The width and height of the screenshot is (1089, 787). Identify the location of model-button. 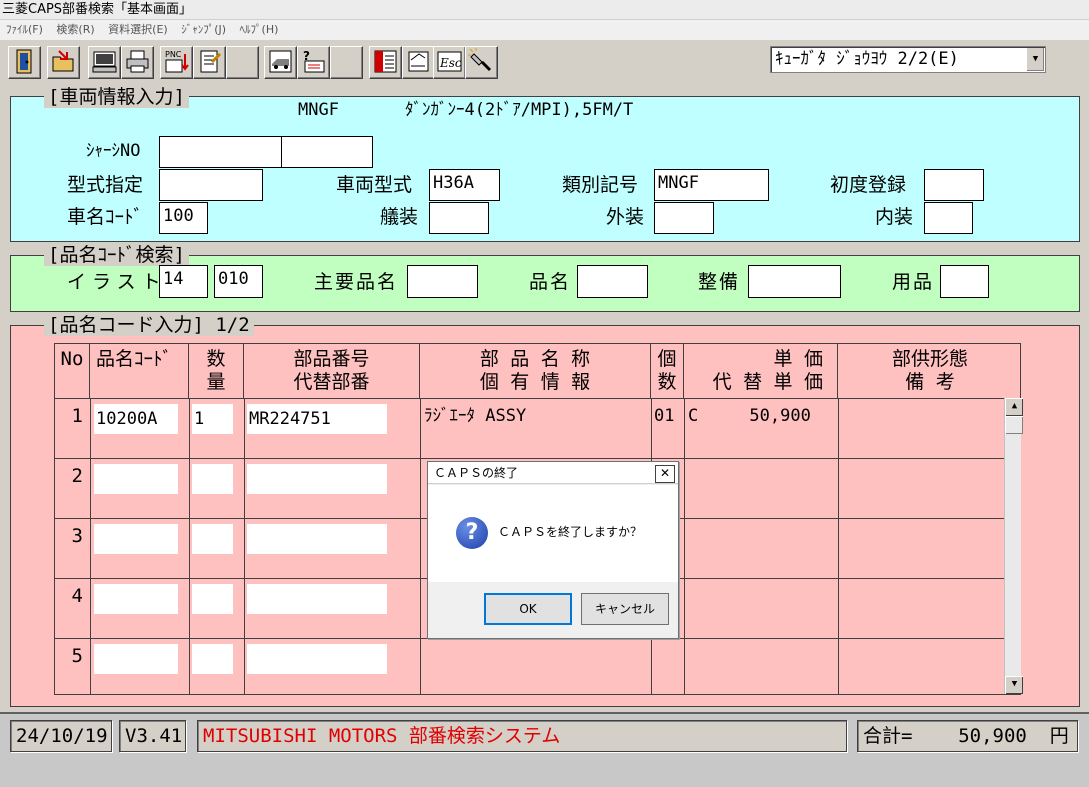
(280, 62).